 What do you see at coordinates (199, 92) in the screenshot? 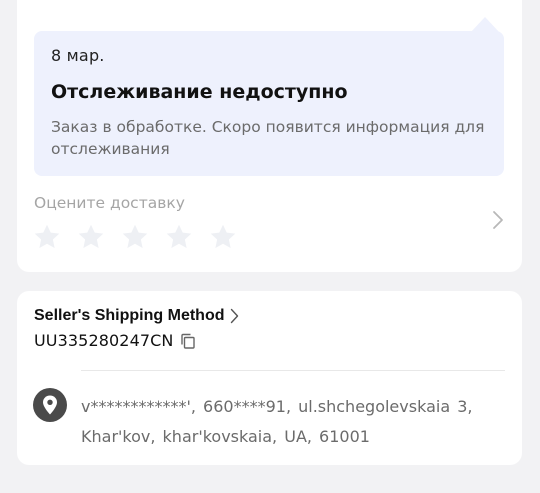
I see `tracking-status-title: Отслеживание недоступно` at bounding box center [199, 92].